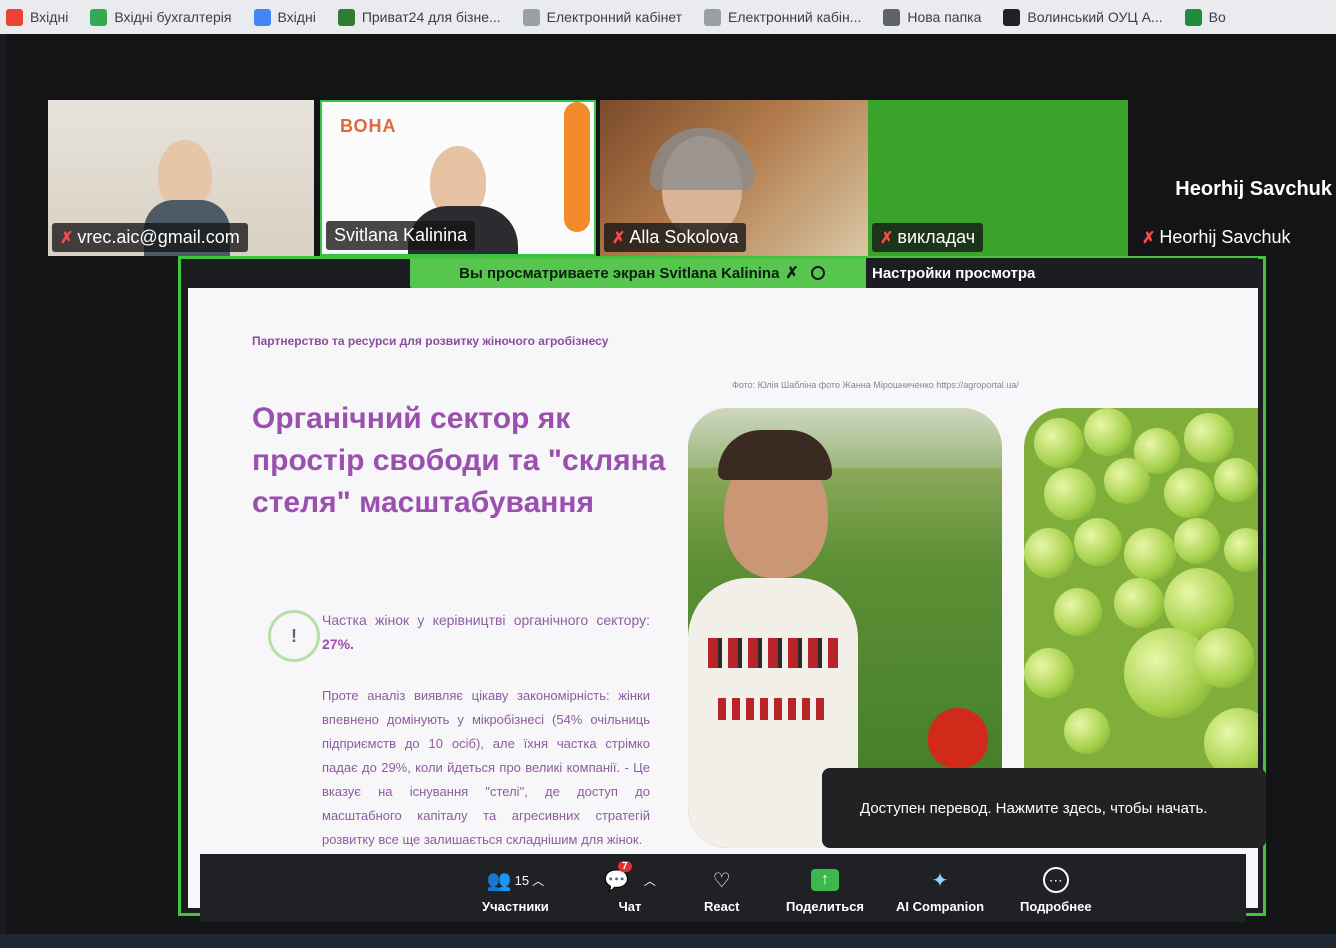  What do you see at coordinates (625, 866) in the screenshot?
I see `chat-badge: 7` at bounding box center [625, 866].